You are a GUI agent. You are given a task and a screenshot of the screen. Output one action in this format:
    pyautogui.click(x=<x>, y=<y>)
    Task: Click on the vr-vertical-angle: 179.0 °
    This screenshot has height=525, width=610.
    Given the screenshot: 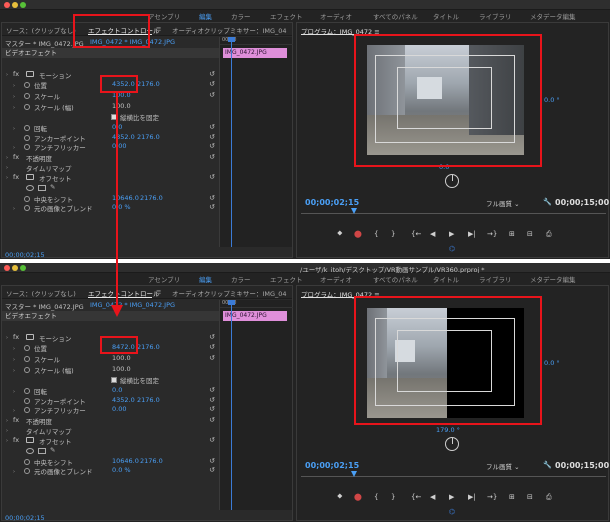 What is the action you would take?
    pyautogui.click(x=448, y=430)
    